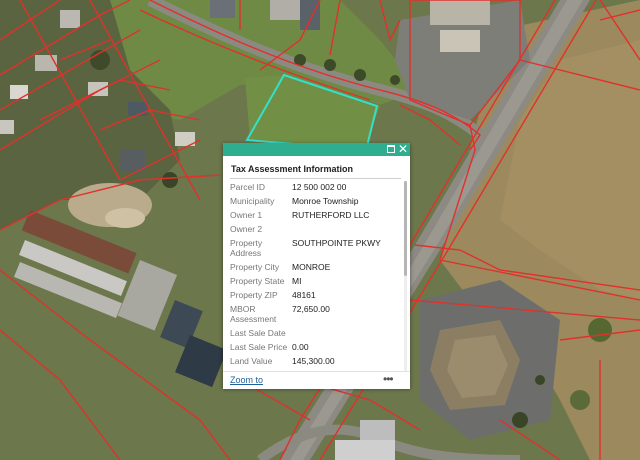  What do you see at coordinates (336, 243) in the screenshot?
I see `attribute-value: SOUTHPOINTE PKWY` at bounding box center [336, 243].